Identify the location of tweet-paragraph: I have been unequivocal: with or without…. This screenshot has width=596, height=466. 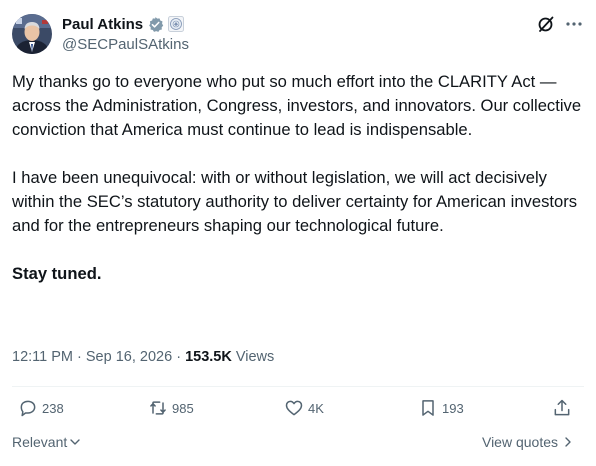
(297, 201).